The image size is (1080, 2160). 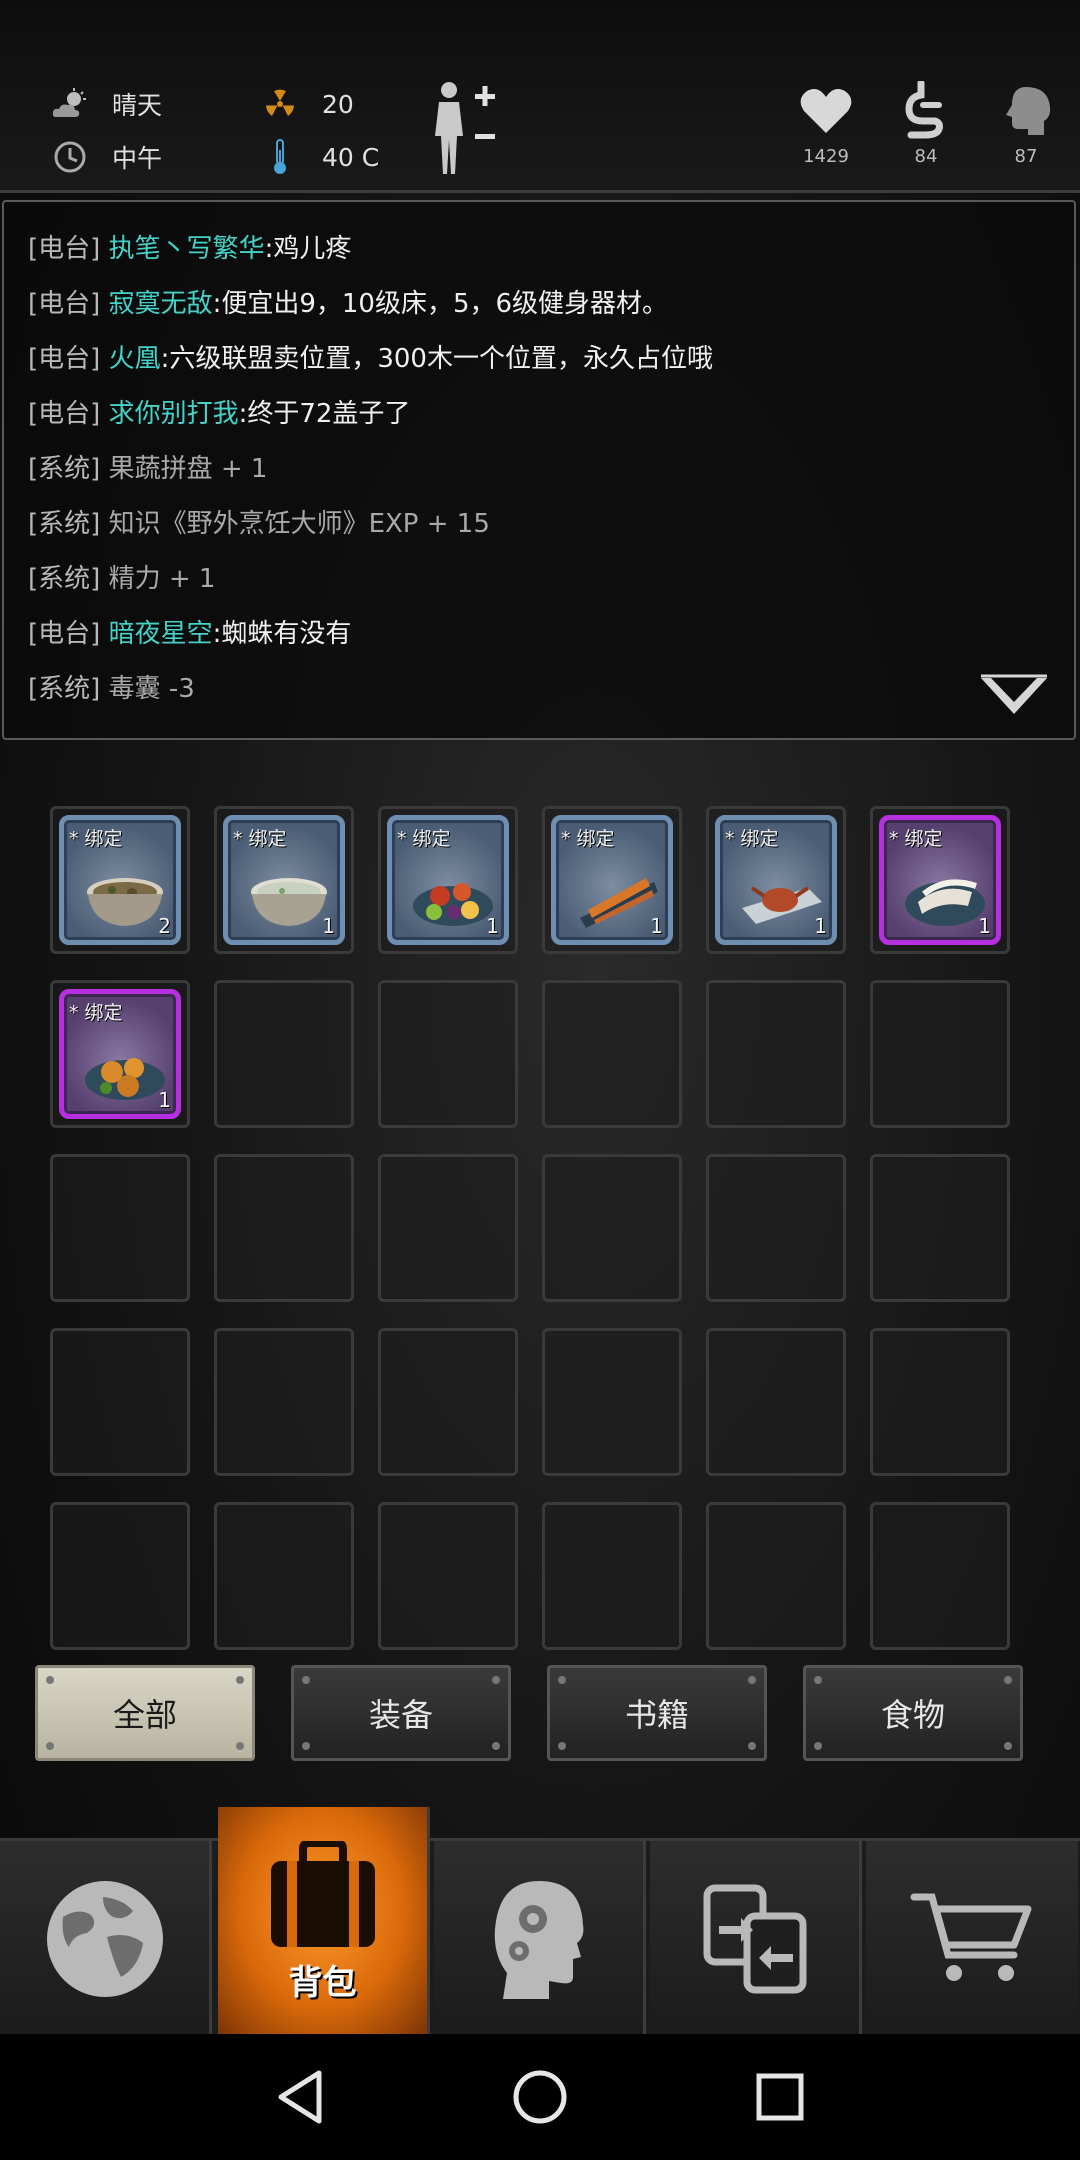 I want to click on item-crab-dish: * 绑定 1, so click(x=776, y=880).